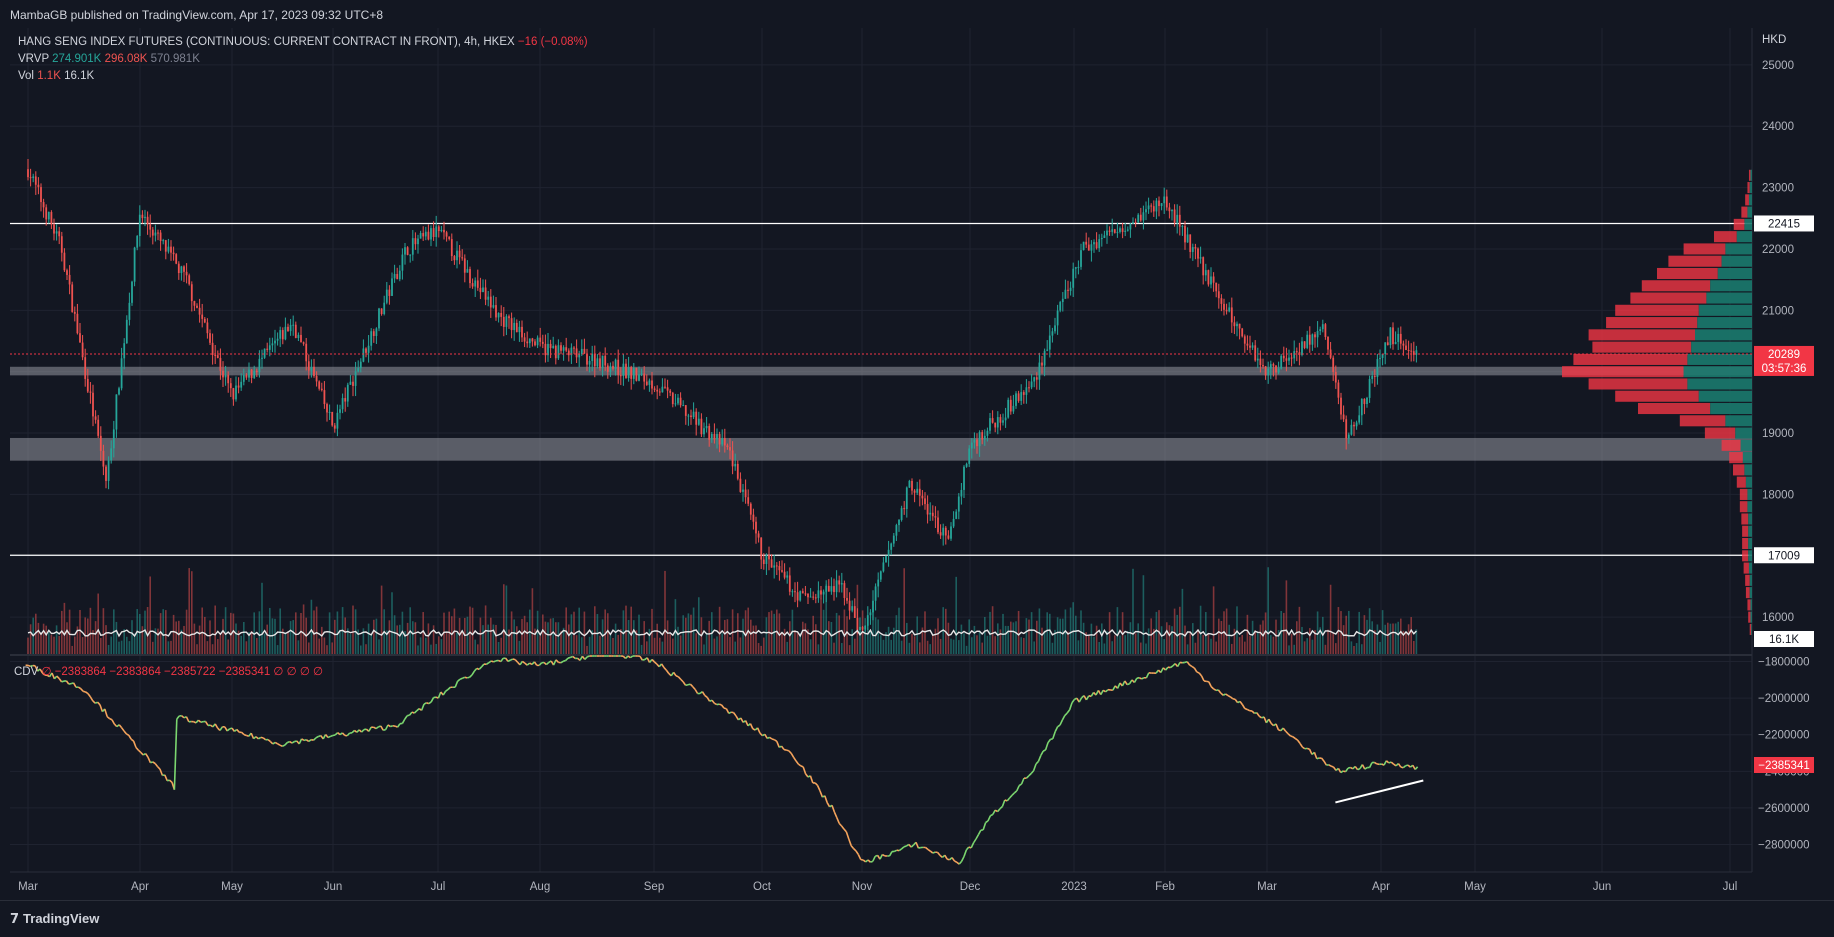 The height and width of the screenshot is (937, 1834). What do you see at coordinates (1074, 887) in the screenshot?
I see `time-tick-label: 2023` at bounding box center [1074, 887].